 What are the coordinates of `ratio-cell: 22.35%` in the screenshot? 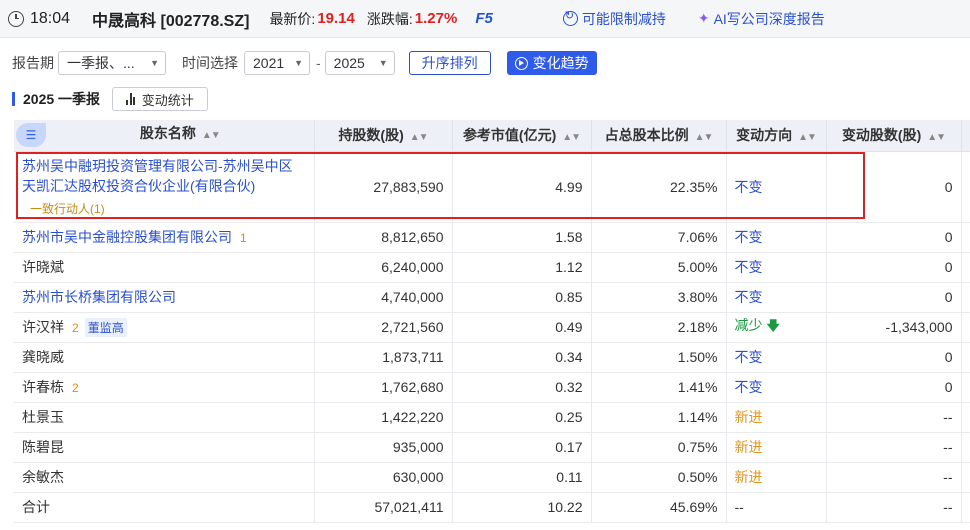 It's located at (659, 187).